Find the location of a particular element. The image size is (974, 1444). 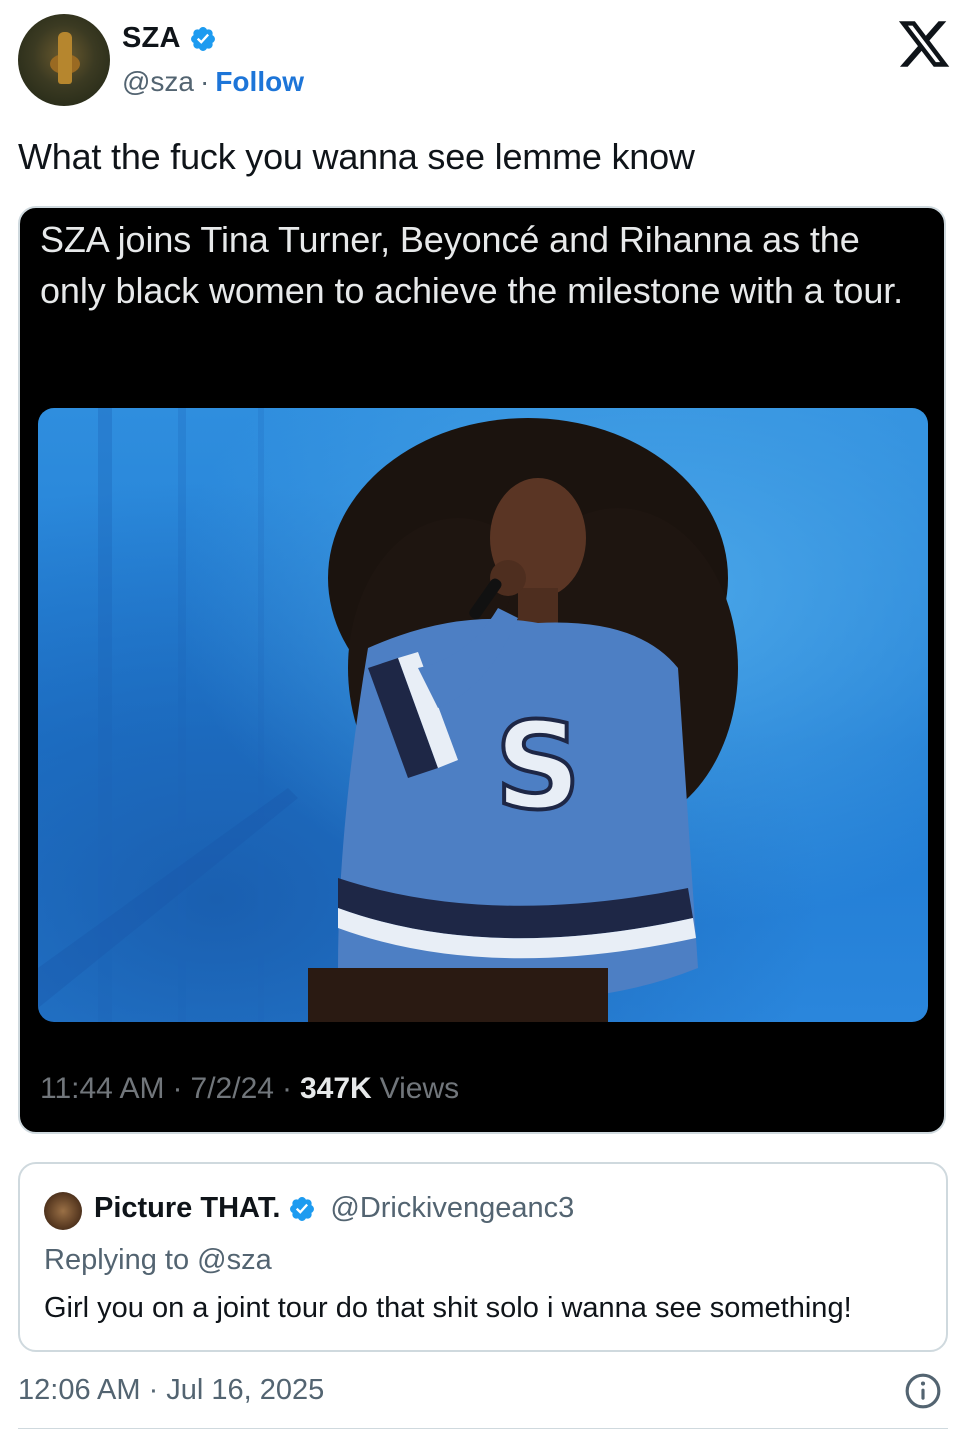

views-label: Views is located at coordinates (419, 1088).